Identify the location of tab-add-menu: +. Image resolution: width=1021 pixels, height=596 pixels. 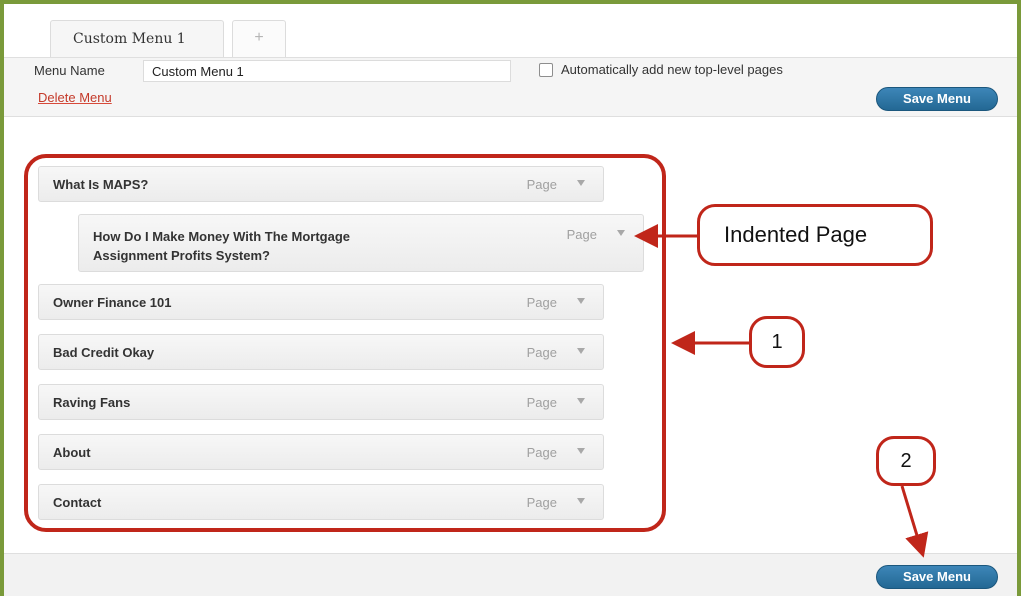
(259, 39).